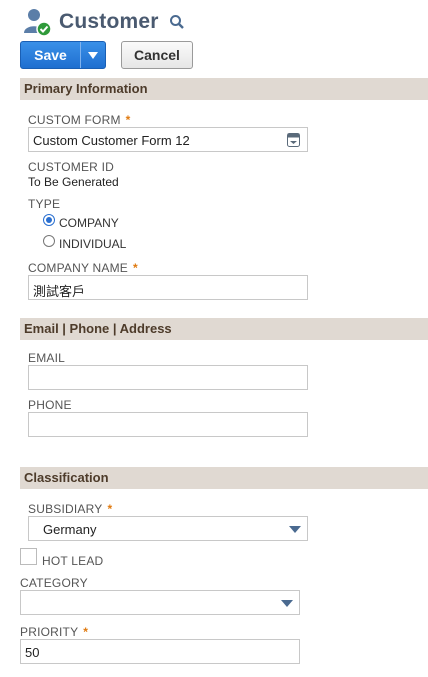 The height and width of the screenshot is (677, 428). What do you see at coordinates (224, 478) in the screenshot?
I see `section-classification: Classification` at bounding box center [224, 478].